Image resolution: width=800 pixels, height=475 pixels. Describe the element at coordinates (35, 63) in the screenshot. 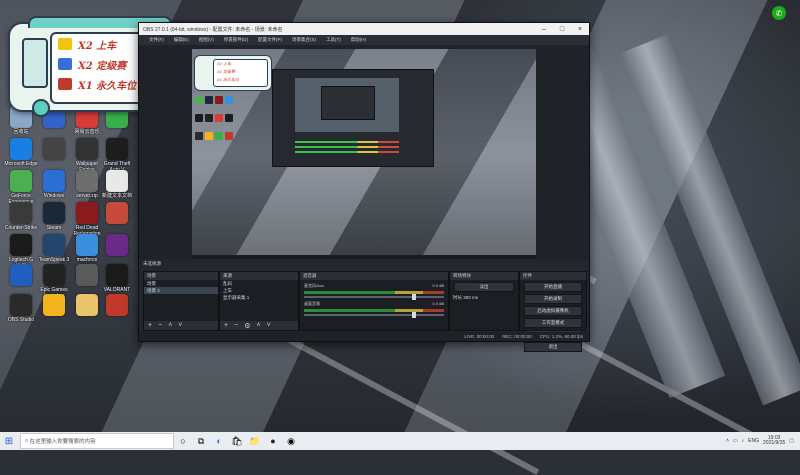

I see `bus-window` at that location.